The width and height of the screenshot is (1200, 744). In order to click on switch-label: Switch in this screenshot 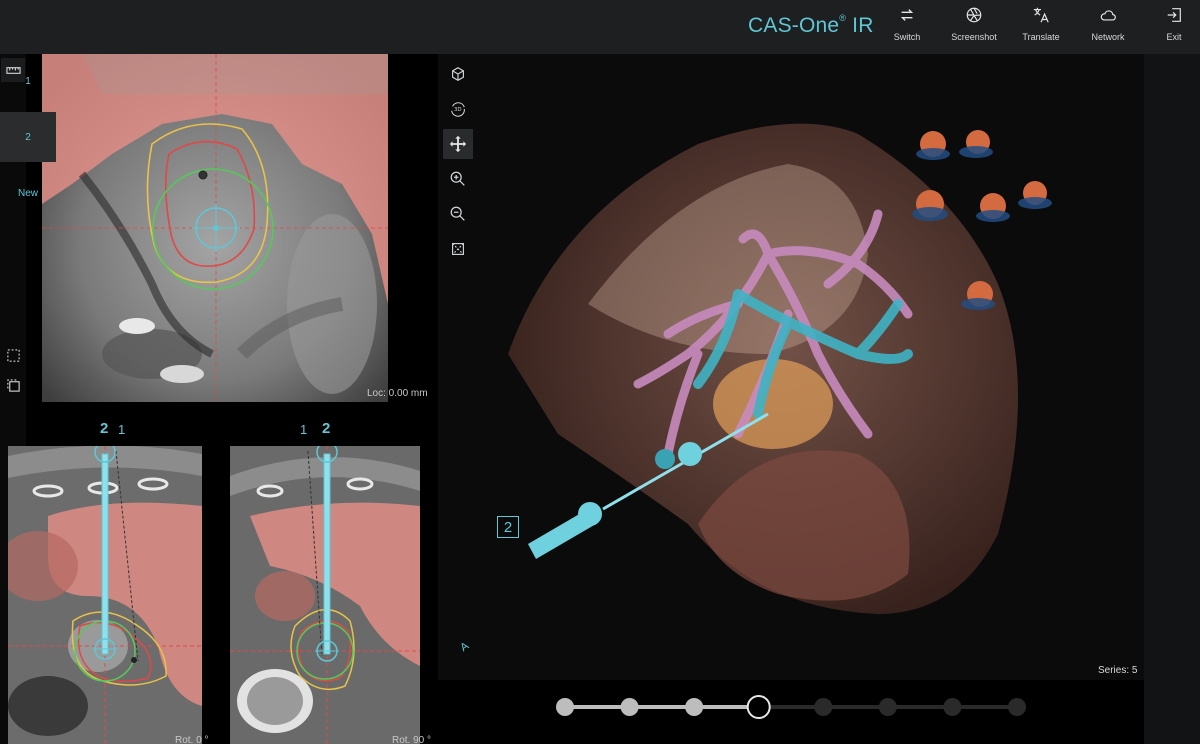, I will do `click(907, 37)`.